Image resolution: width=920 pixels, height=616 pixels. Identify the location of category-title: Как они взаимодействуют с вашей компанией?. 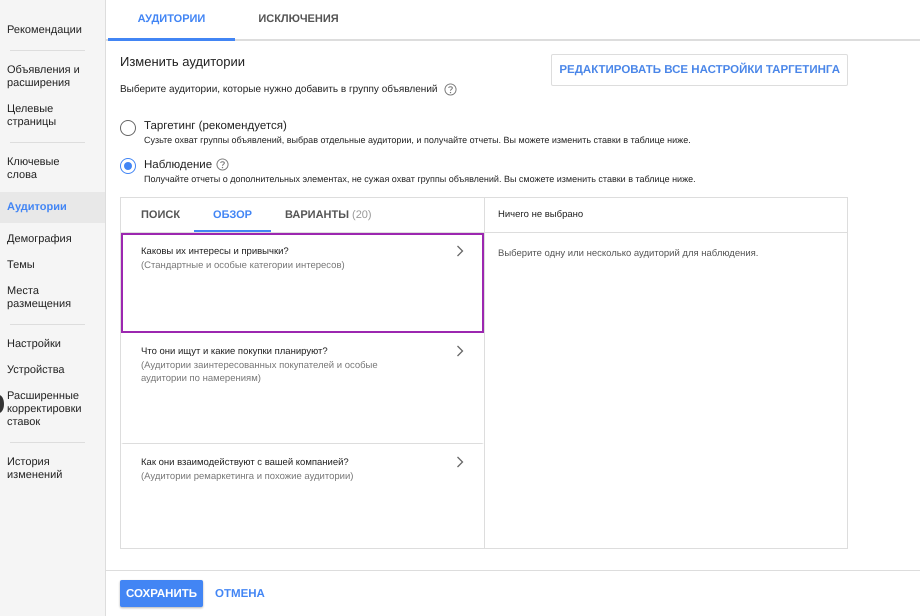
(245, 462).